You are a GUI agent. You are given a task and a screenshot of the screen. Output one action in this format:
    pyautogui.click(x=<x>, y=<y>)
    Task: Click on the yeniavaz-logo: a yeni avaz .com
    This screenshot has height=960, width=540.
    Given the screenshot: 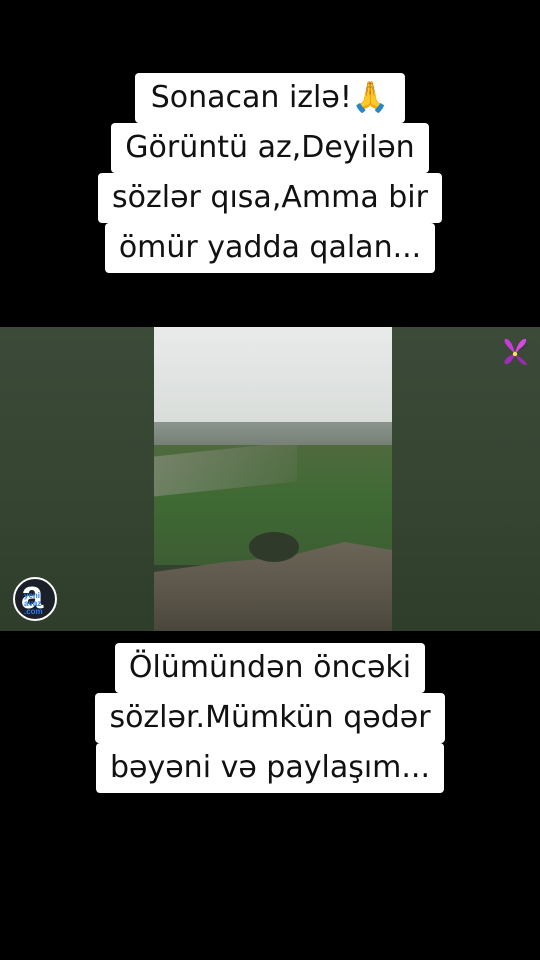 What is the action you would take?
    pyautogui.click(x=35, y=599)
    